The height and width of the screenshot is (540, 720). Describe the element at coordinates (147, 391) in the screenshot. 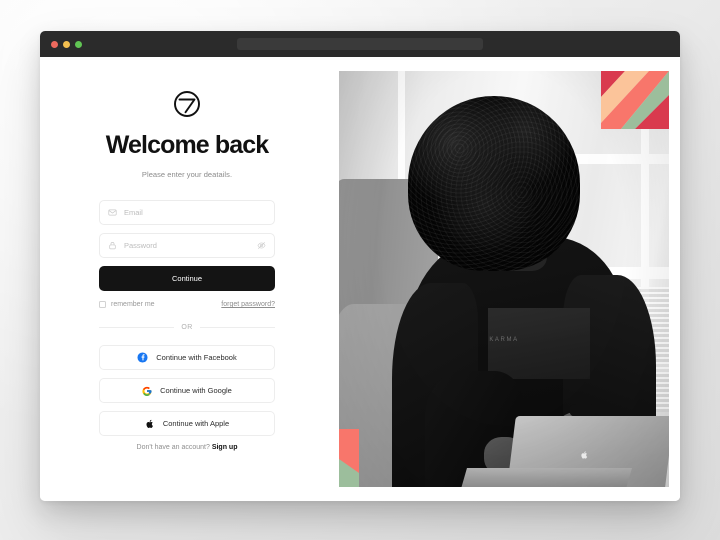

I see `google-icon` at that location.